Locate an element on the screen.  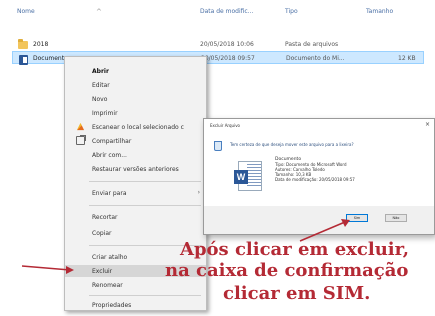
arrow-to-yes-button is located at coordinates (324, 230).